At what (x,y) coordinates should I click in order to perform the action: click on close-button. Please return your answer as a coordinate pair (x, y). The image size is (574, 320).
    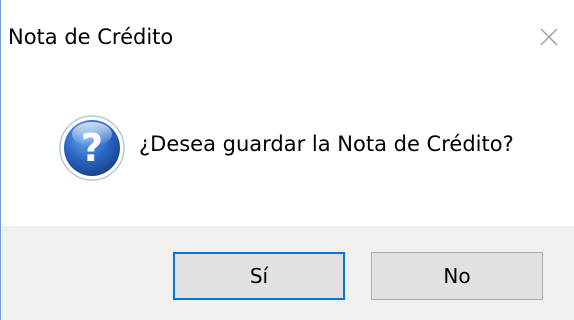
    Looking at the image, I should click on (549, 37).